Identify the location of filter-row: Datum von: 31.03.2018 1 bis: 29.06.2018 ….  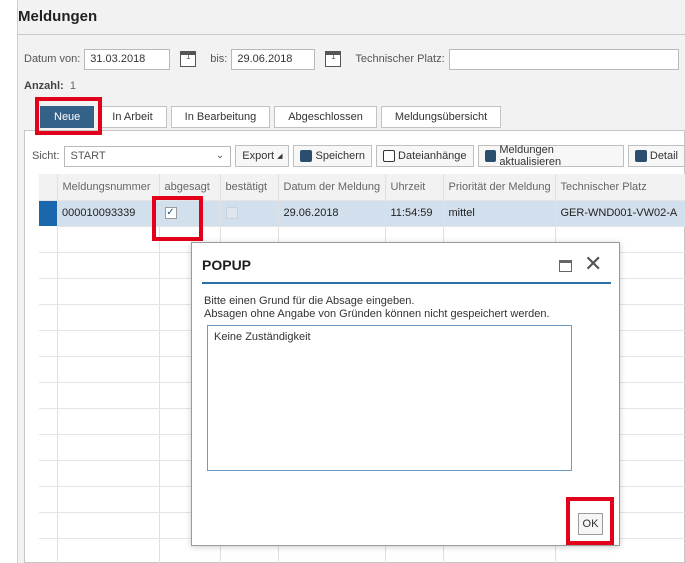
(351, 59).